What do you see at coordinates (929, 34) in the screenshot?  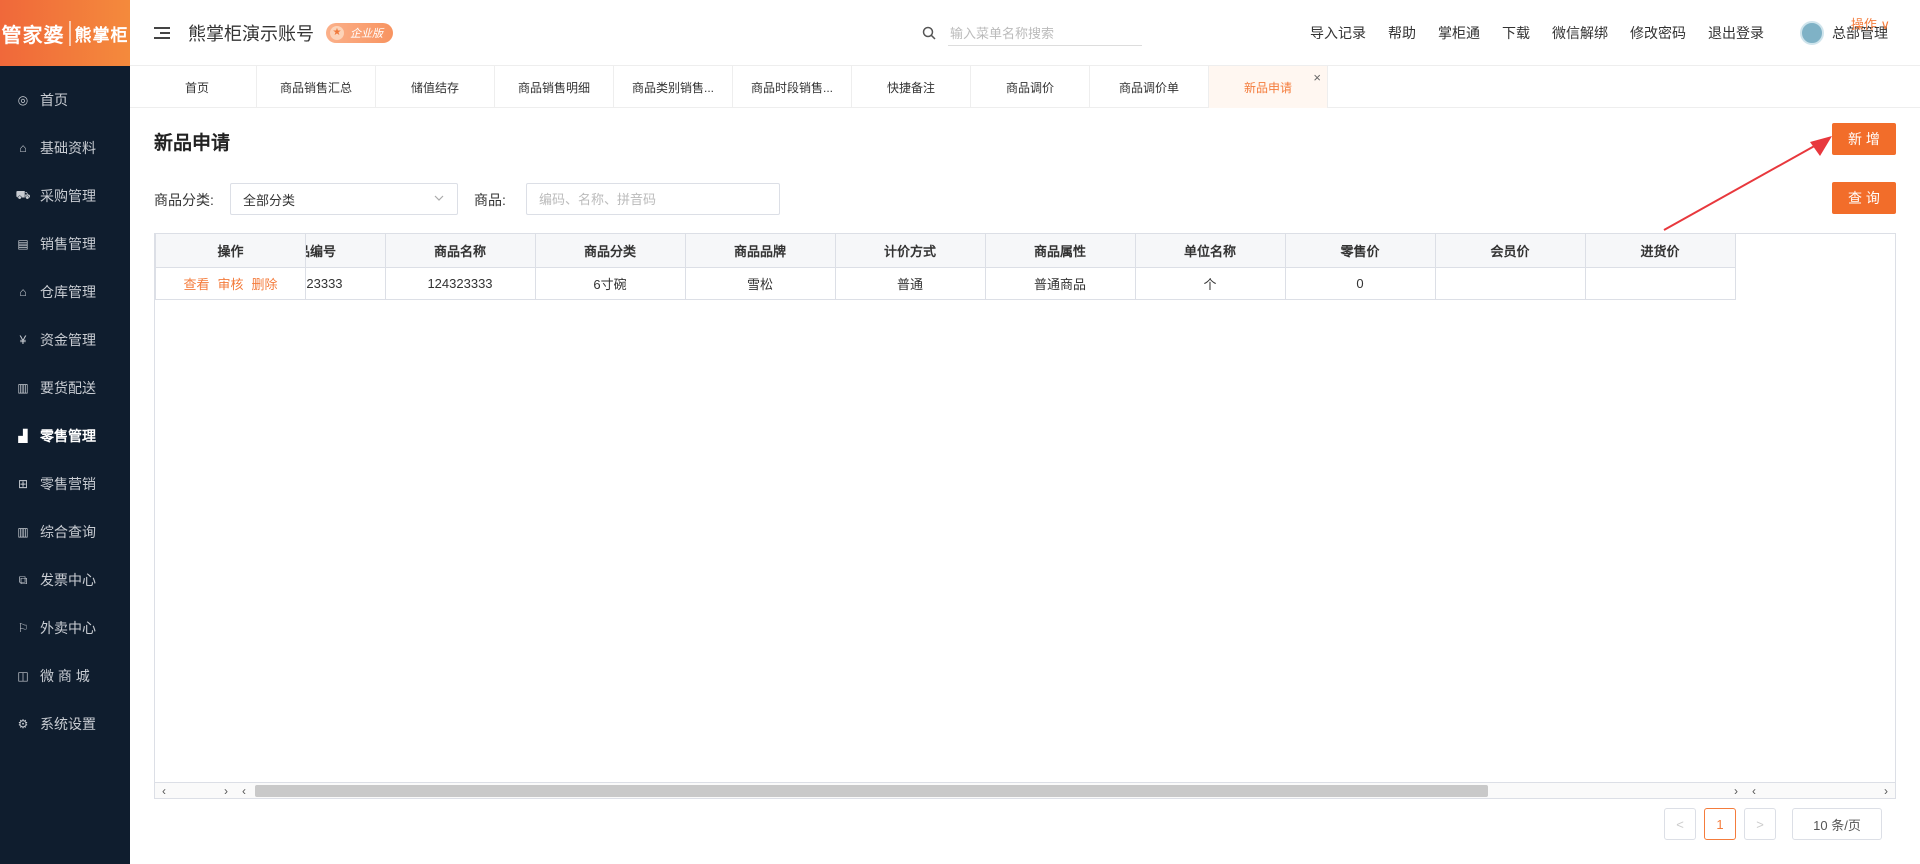 I see `search-icon` at bounding box center [929, 34].